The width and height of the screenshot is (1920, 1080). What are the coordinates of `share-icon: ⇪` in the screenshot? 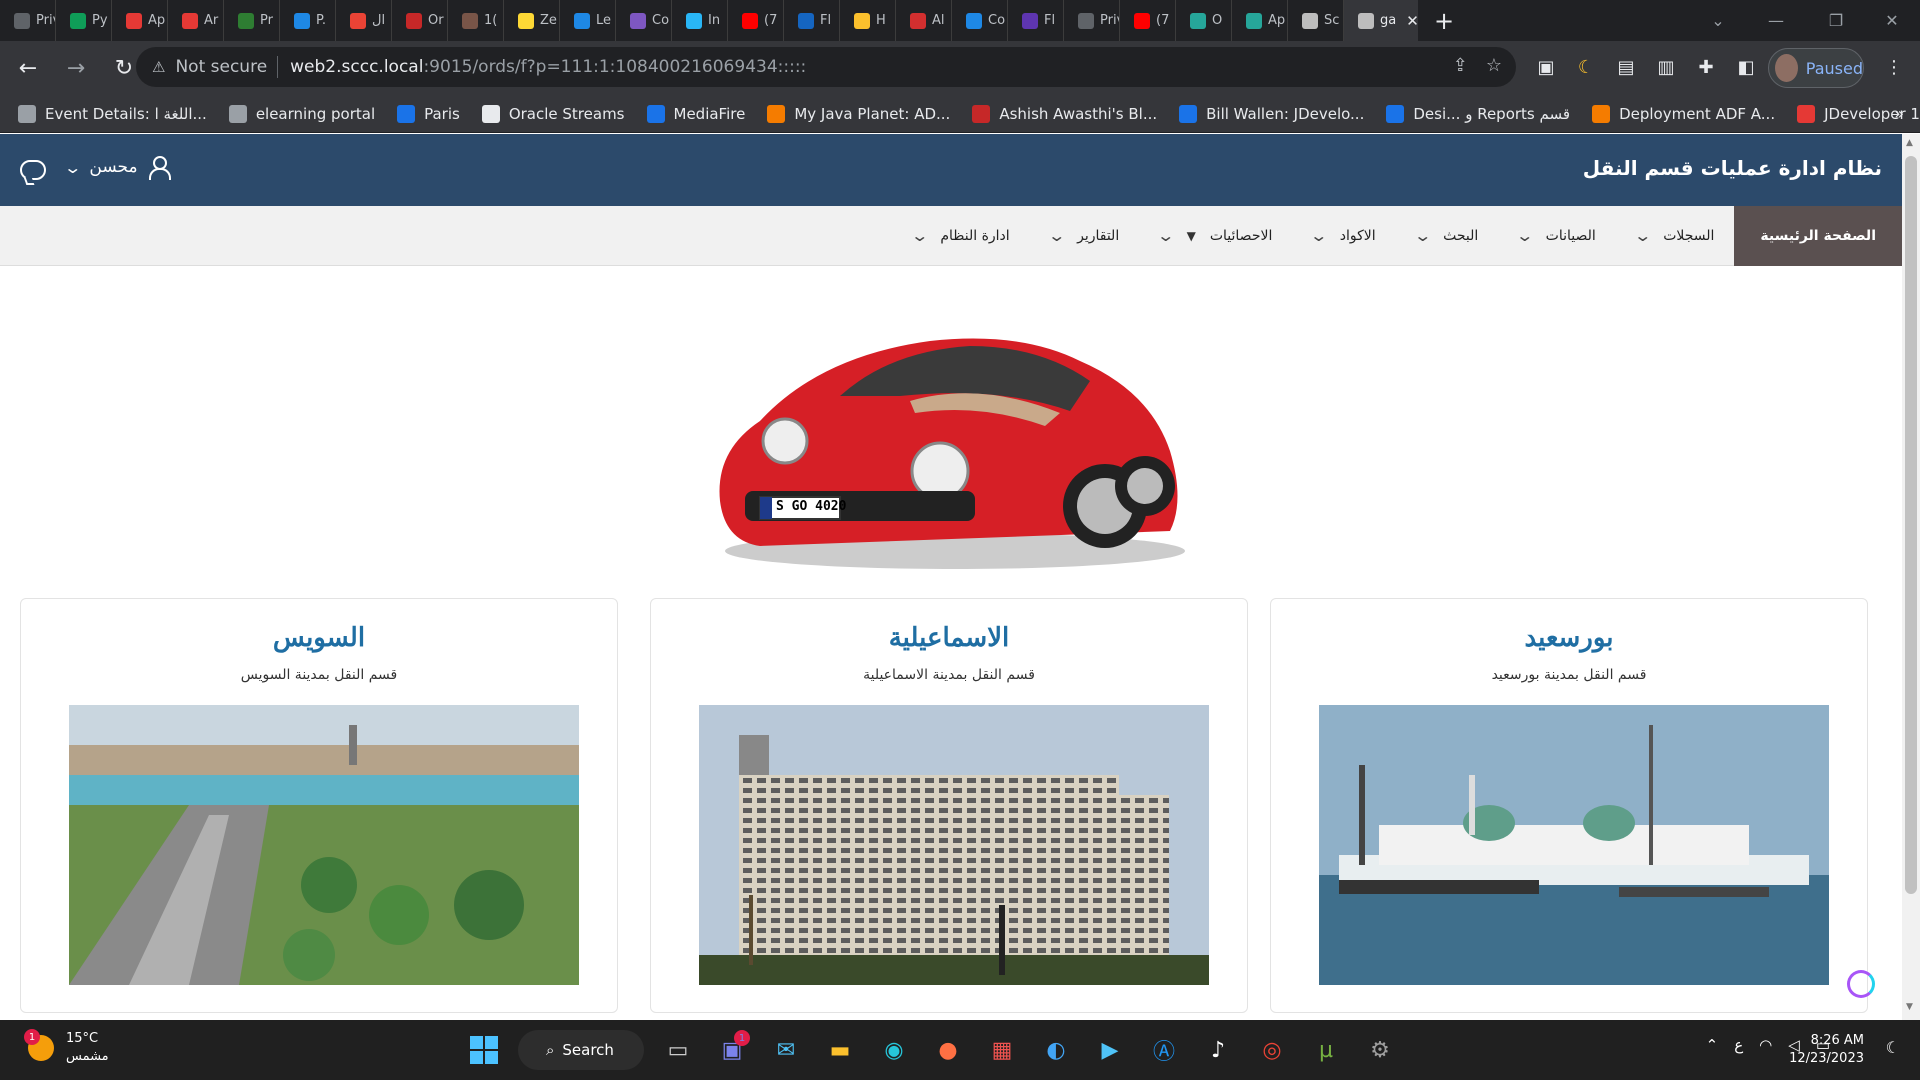 It's located at (1460, 65).